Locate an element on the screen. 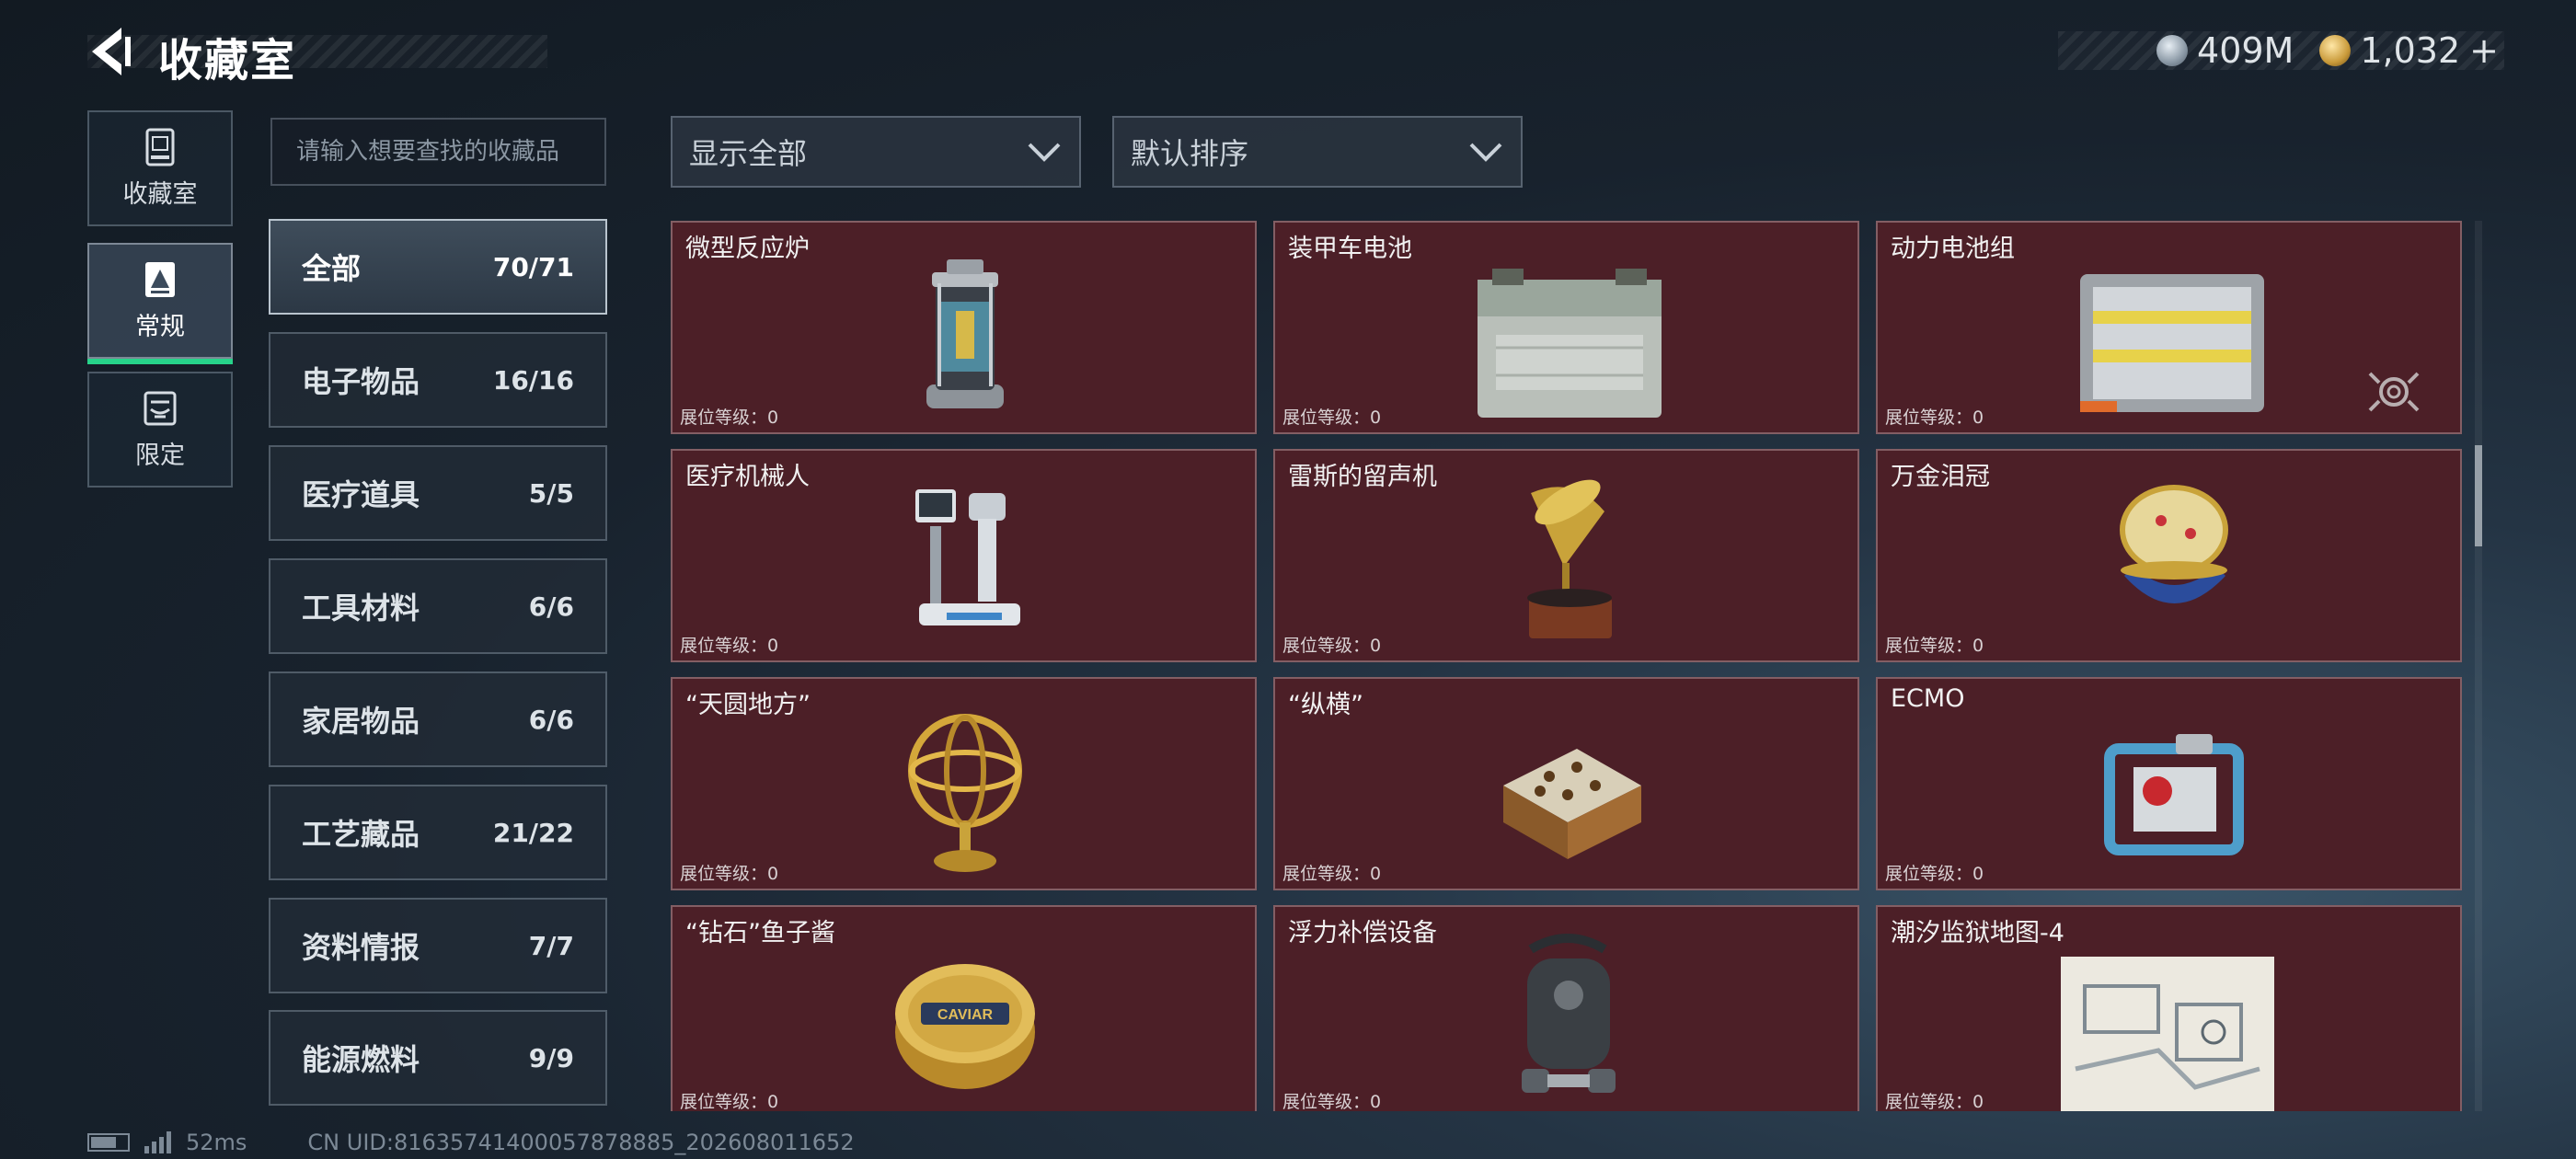 This screenshot has height=1159, width=2576. category-label: 家居物品 is located at coordinates (361, 721).